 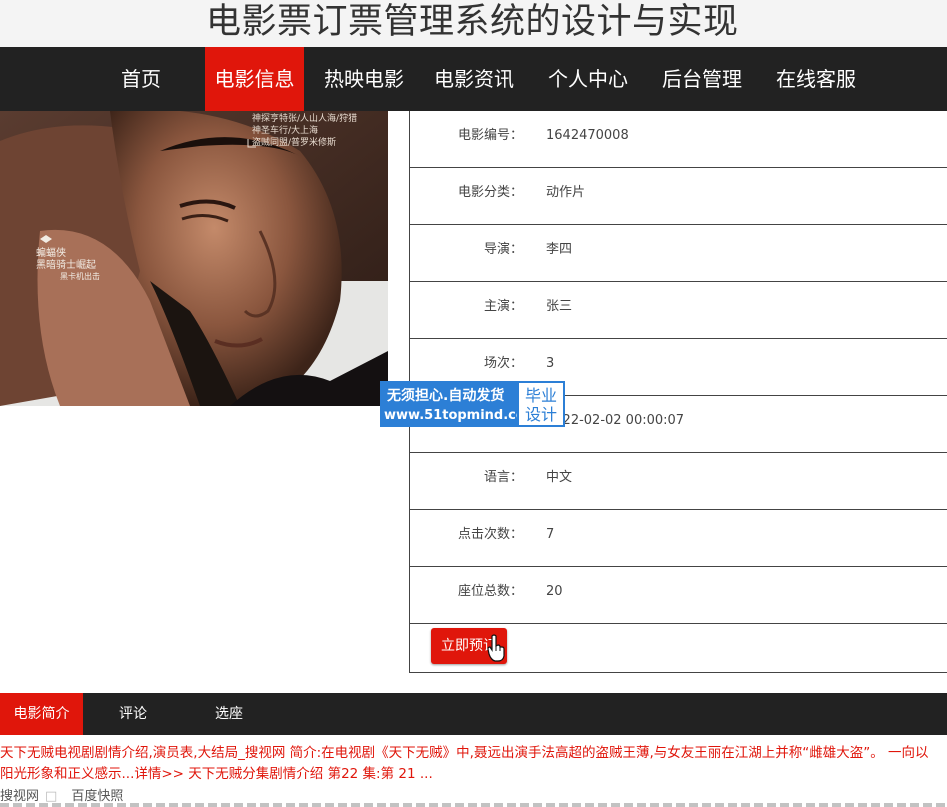 I want to click on tab-comments: 评论, so click(x=133, y=714).